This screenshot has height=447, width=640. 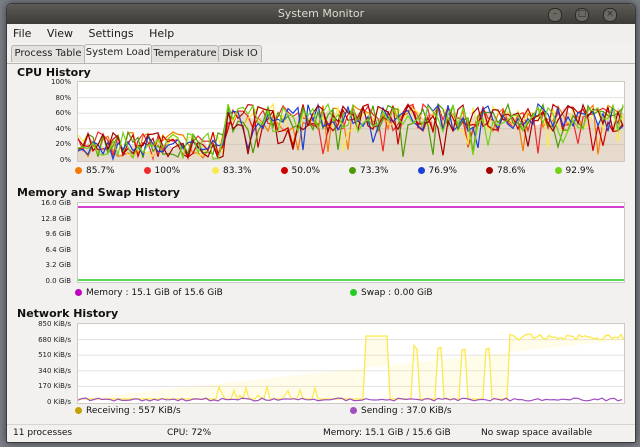 I want to click on maximize-icon: □, so click(x=582, y=15).